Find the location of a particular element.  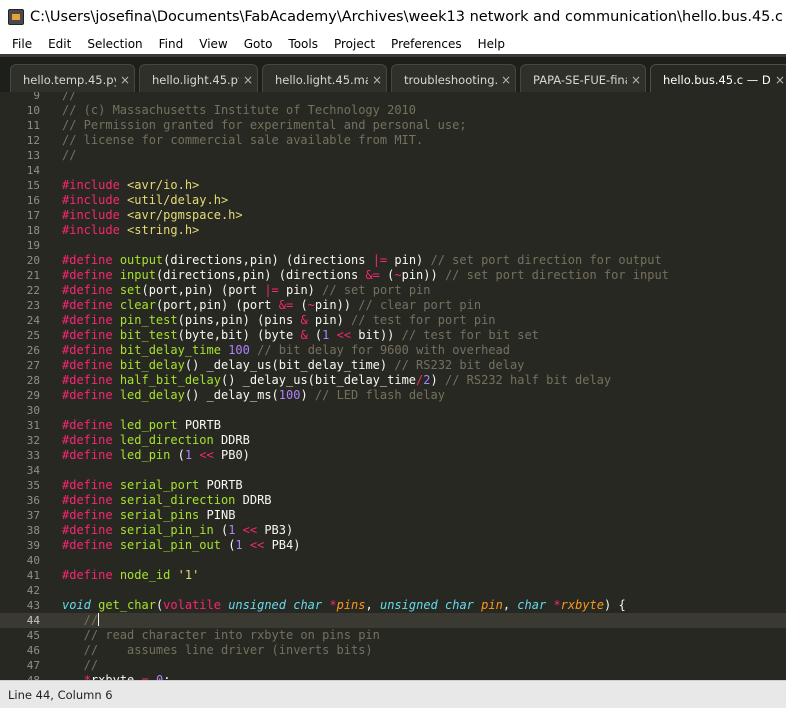

code-line: 40 is located at coordinates (393, 560).